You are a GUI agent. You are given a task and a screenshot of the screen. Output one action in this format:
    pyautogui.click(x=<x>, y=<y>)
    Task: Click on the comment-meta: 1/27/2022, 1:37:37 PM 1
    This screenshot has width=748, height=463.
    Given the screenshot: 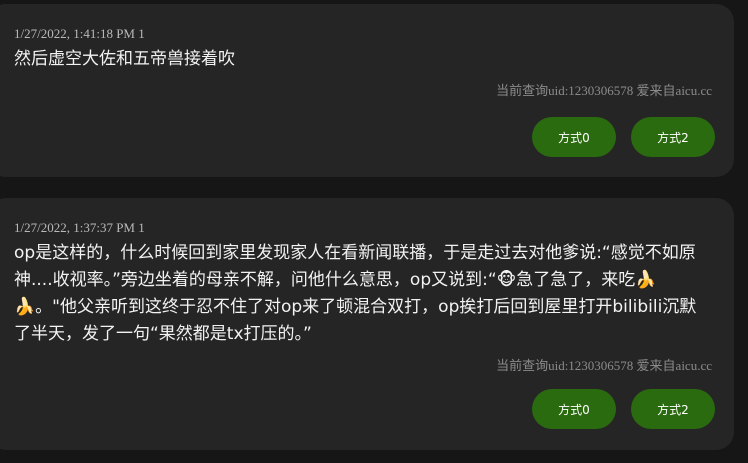 What is the action you would take?
    pyautogui.click(x=79, y=227)
    